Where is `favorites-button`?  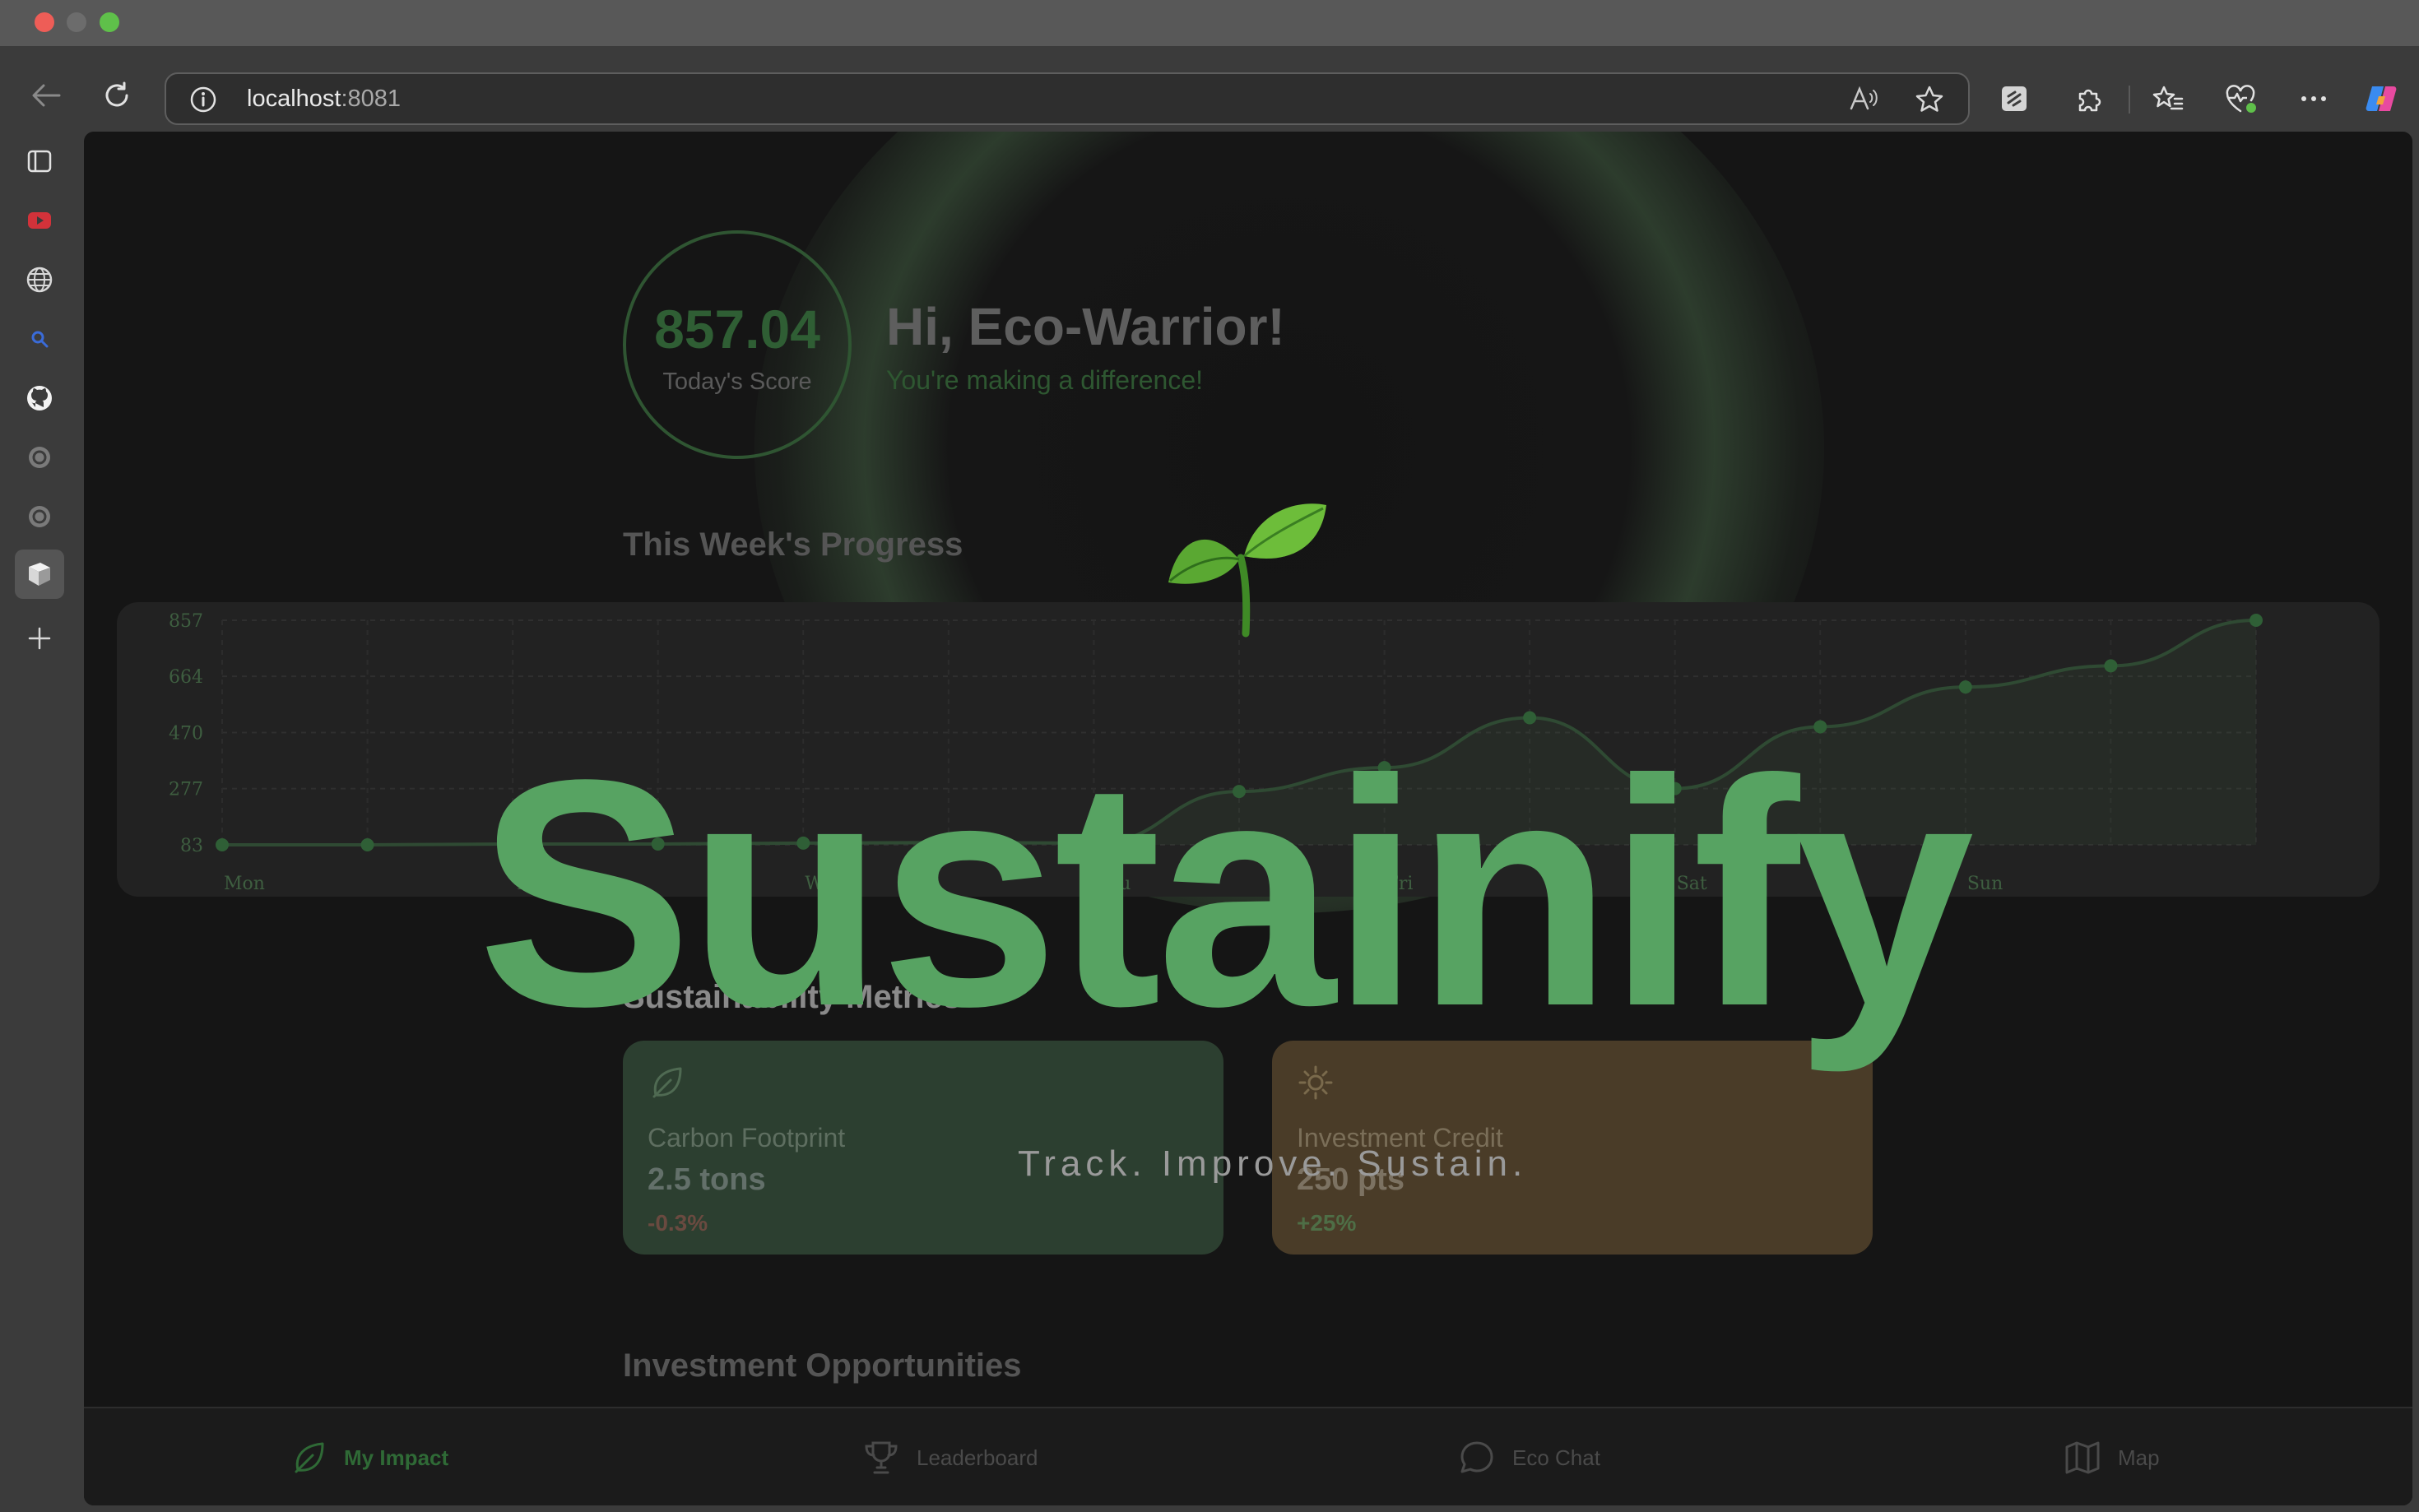 favorites-button is located at coordinates (2168, 98).